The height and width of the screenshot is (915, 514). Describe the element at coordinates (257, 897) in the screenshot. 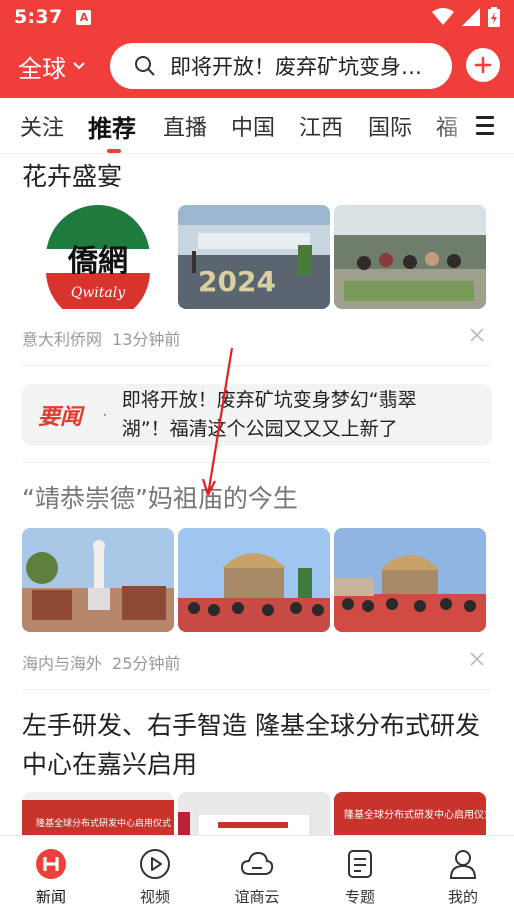

I see `nav-cloud-label: 谊商云` at that location.